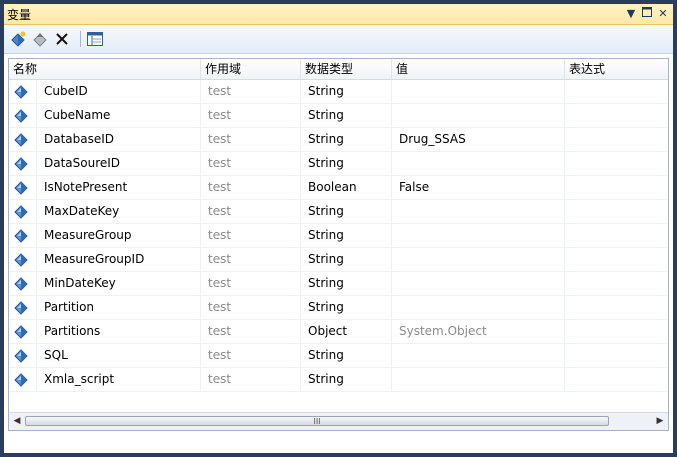 The height and width of the screenshot is (457, 677). What do you see at coordinates (17, 421) in the screenshot?
I see `scroll-left-icon: ◀` at bounding box center [17, 421].